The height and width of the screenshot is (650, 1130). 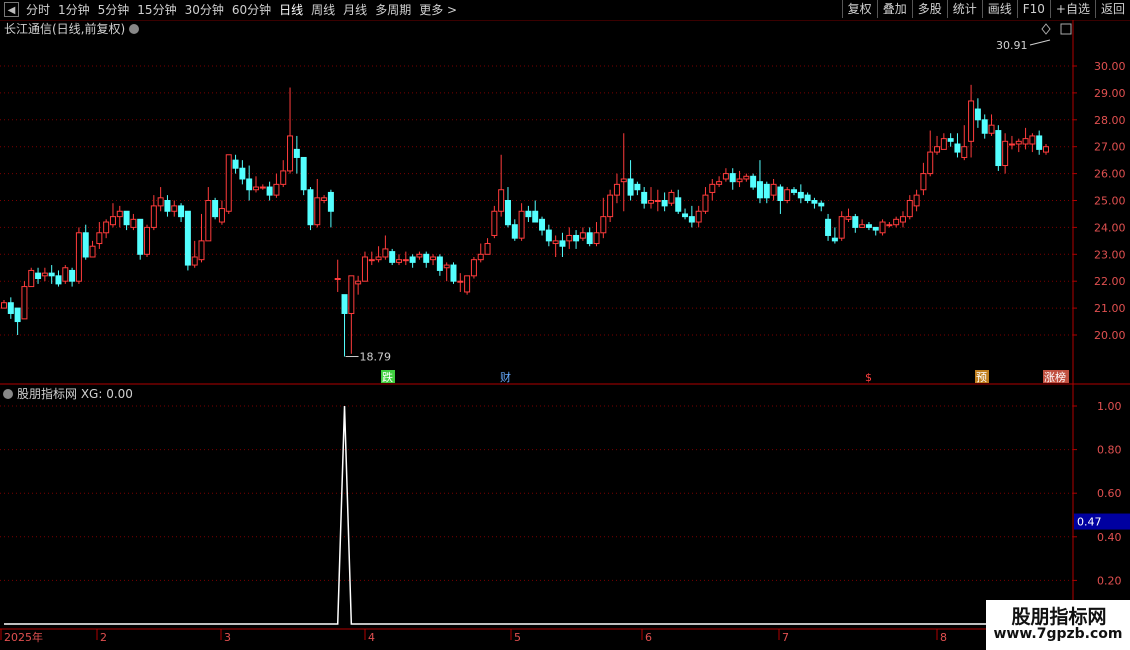 I want to click on price-tick-label: 29.00, so click(x=1110, y=93).